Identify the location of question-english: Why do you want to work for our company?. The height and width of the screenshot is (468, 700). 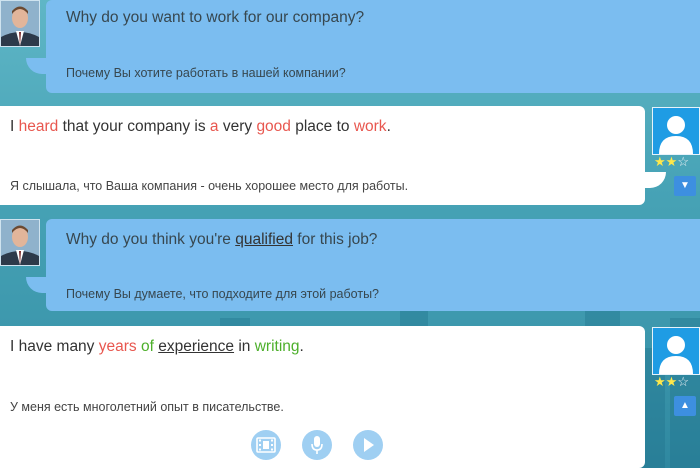
(215, 17).